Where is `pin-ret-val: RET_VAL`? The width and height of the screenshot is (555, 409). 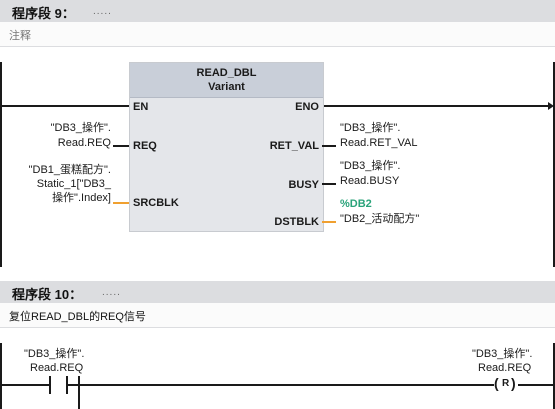 pin-ret-val: RET_VAL is located at coordinates (294, 146).